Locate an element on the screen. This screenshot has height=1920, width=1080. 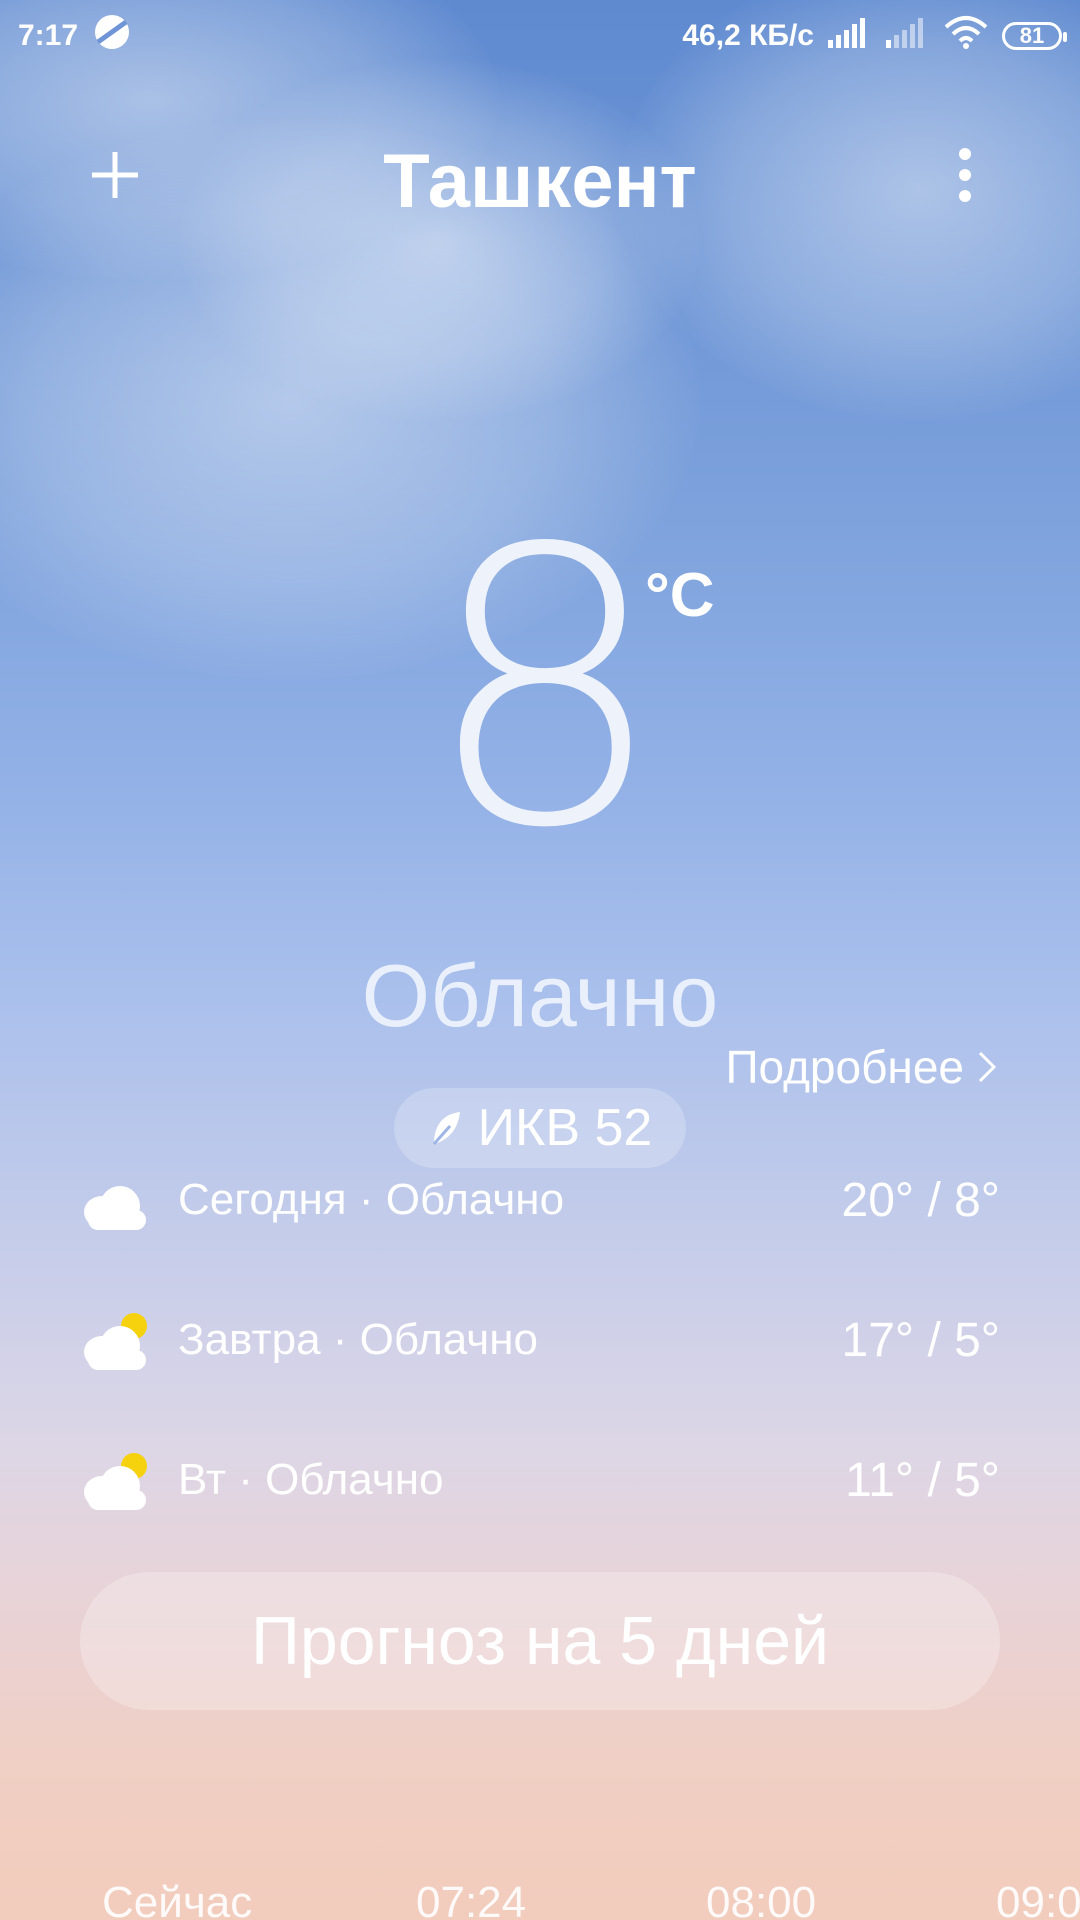
cloud-moon-icon is located at coordinates (115, 1201).